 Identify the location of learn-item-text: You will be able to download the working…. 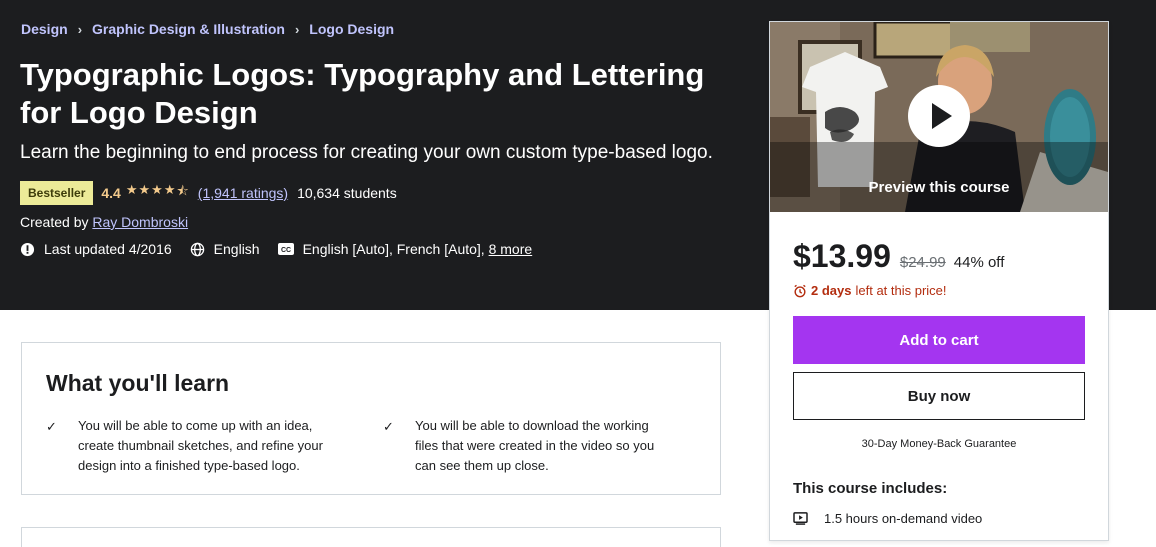
(535, 445).